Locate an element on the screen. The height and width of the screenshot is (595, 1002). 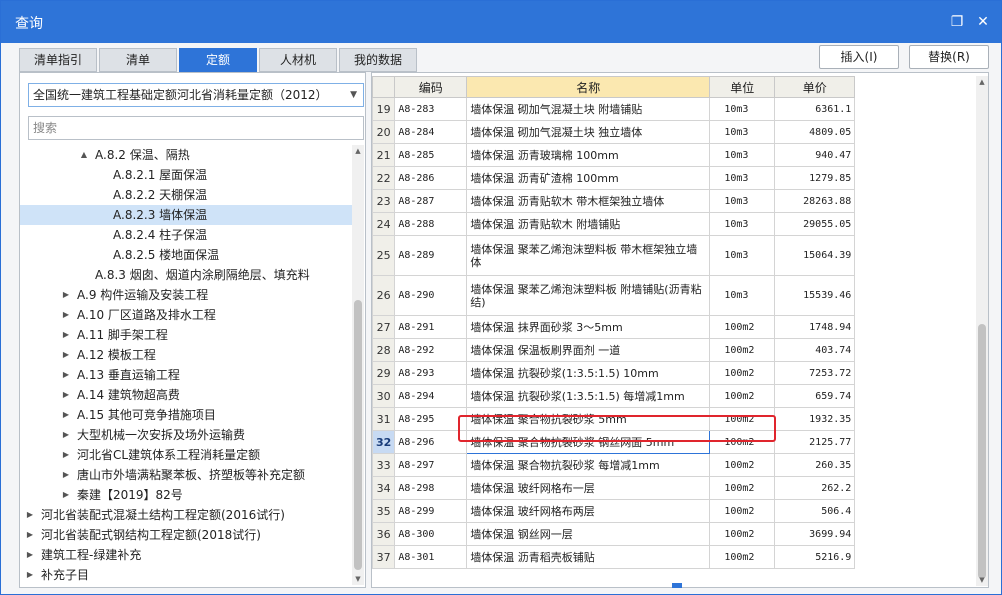
code-cell: A8-296 is located at coordinates (431, 442).